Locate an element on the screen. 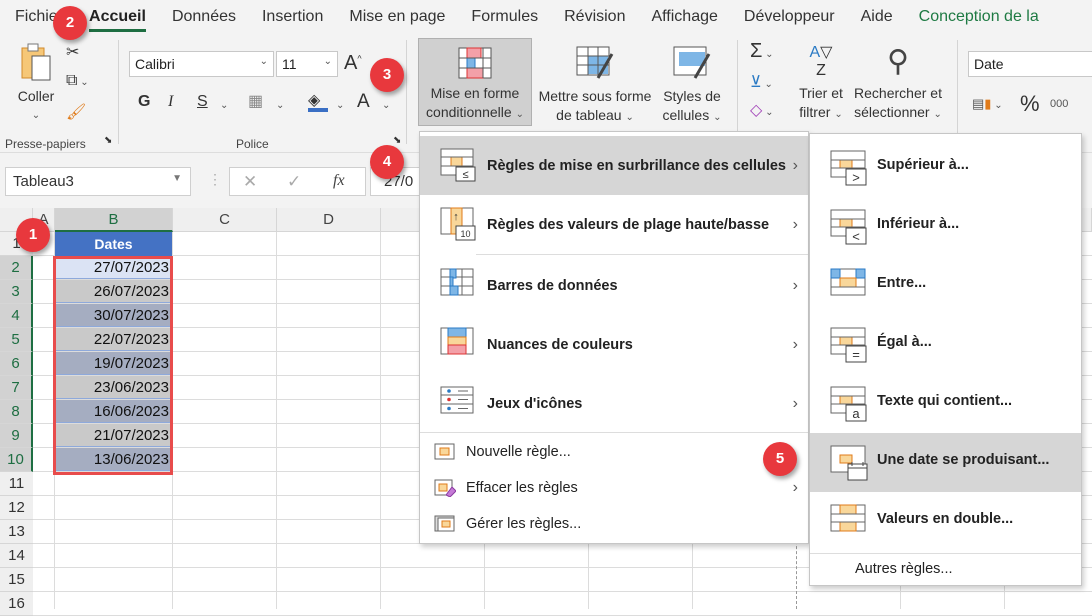  row-header: 4 is located at coordinates (16, 316).